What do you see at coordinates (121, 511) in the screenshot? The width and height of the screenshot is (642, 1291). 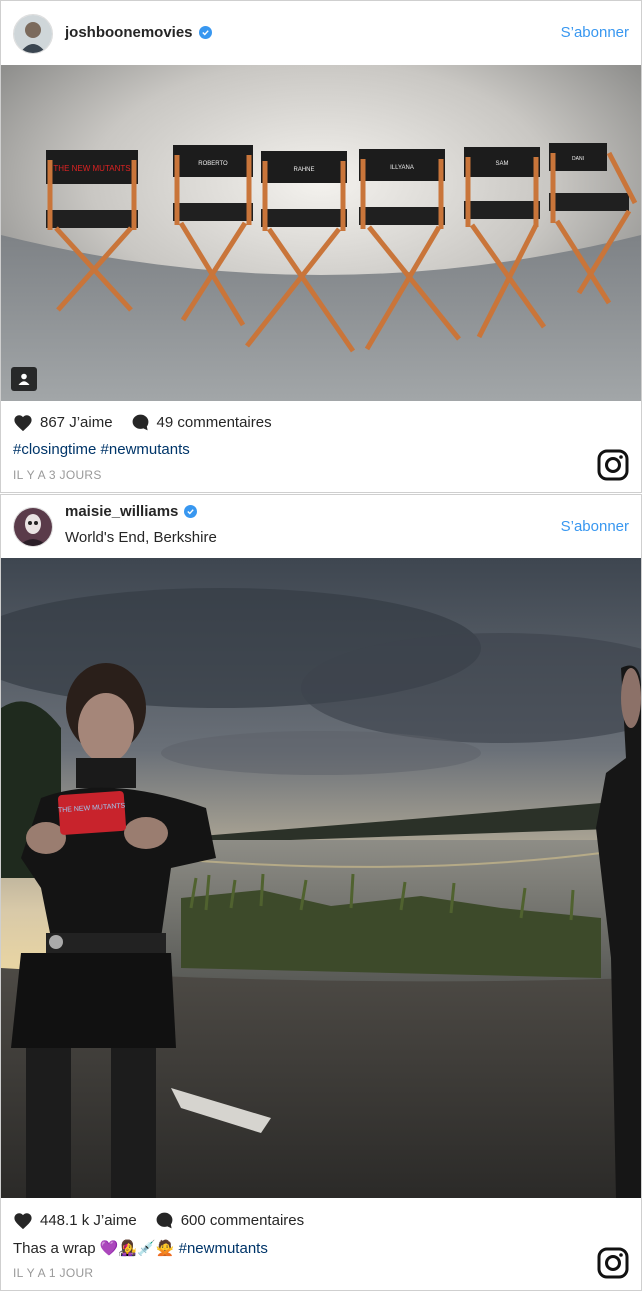 I see `username: maisie_williams` at bounding box center [121, 511].